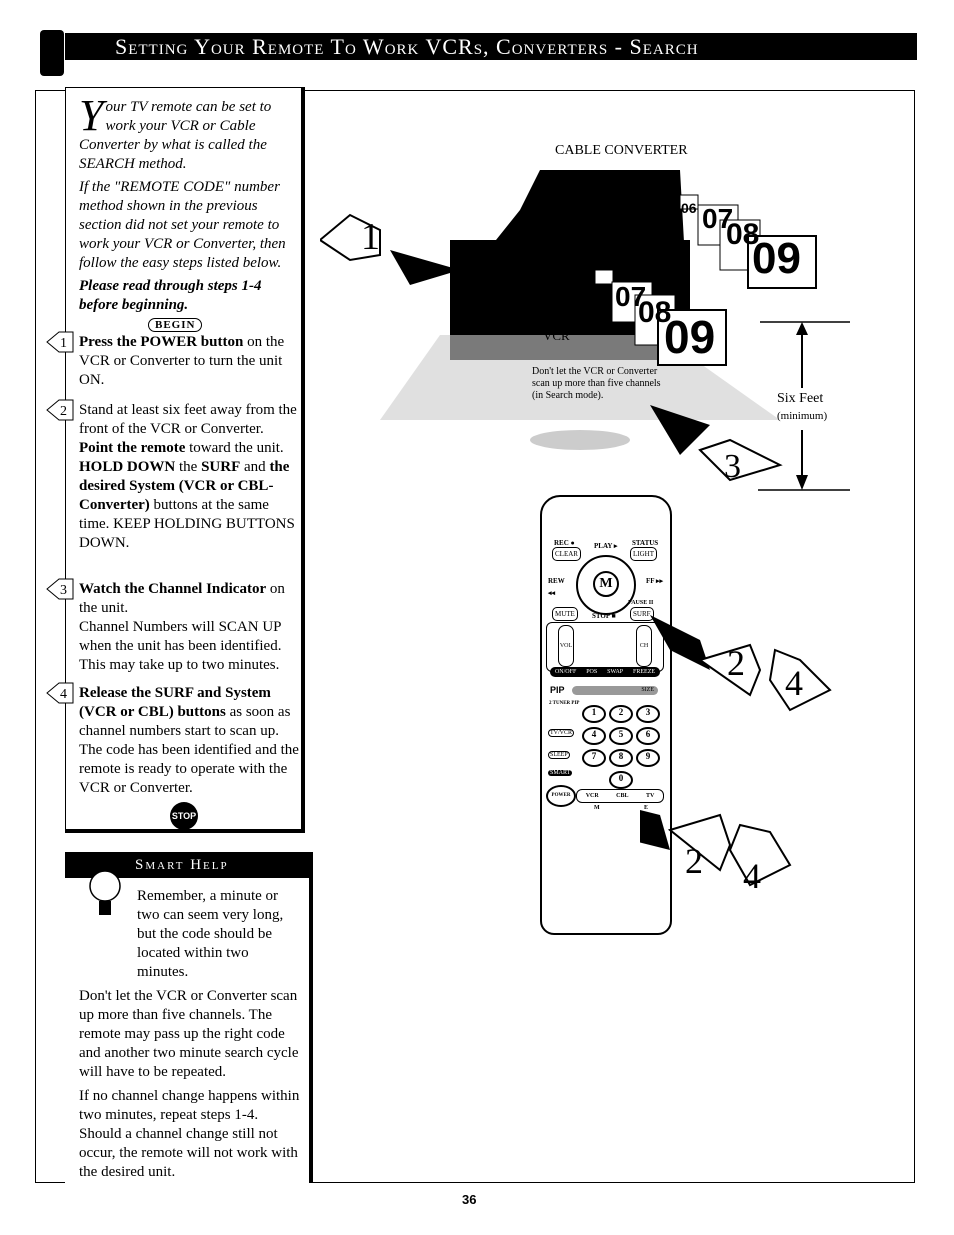 The width and height of the screenshot is (954, 1235). I want to click on vol-button: VOL, so click(566, 646).